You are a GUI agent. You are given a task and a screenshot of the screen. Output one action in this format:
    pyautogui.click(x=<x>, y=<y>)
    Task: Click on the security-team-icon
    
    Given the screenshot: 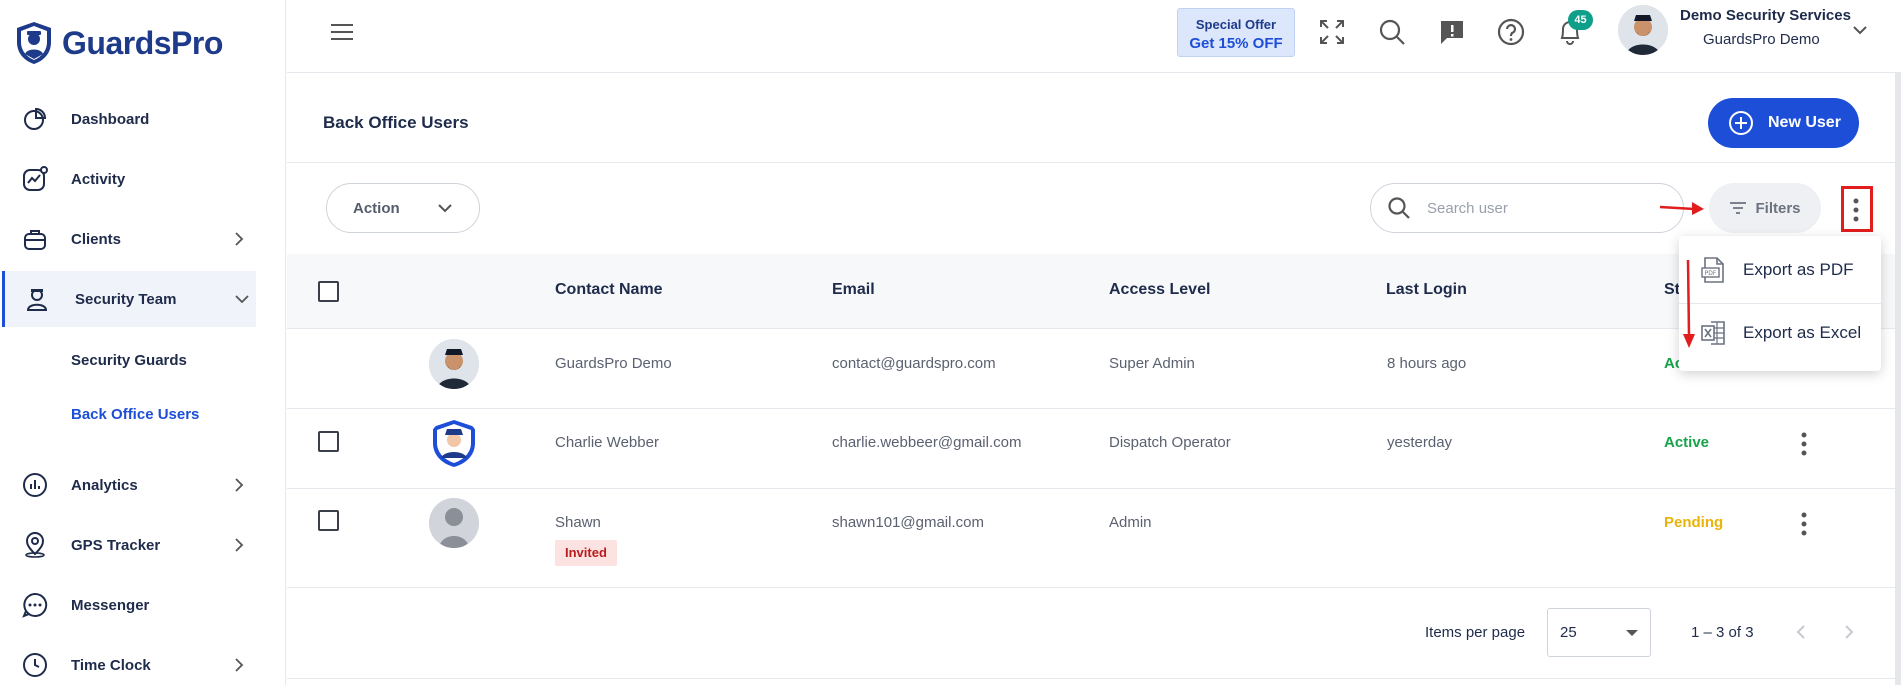 What is the action you would take?
    pyautogui.click(x=37, y=300)
    